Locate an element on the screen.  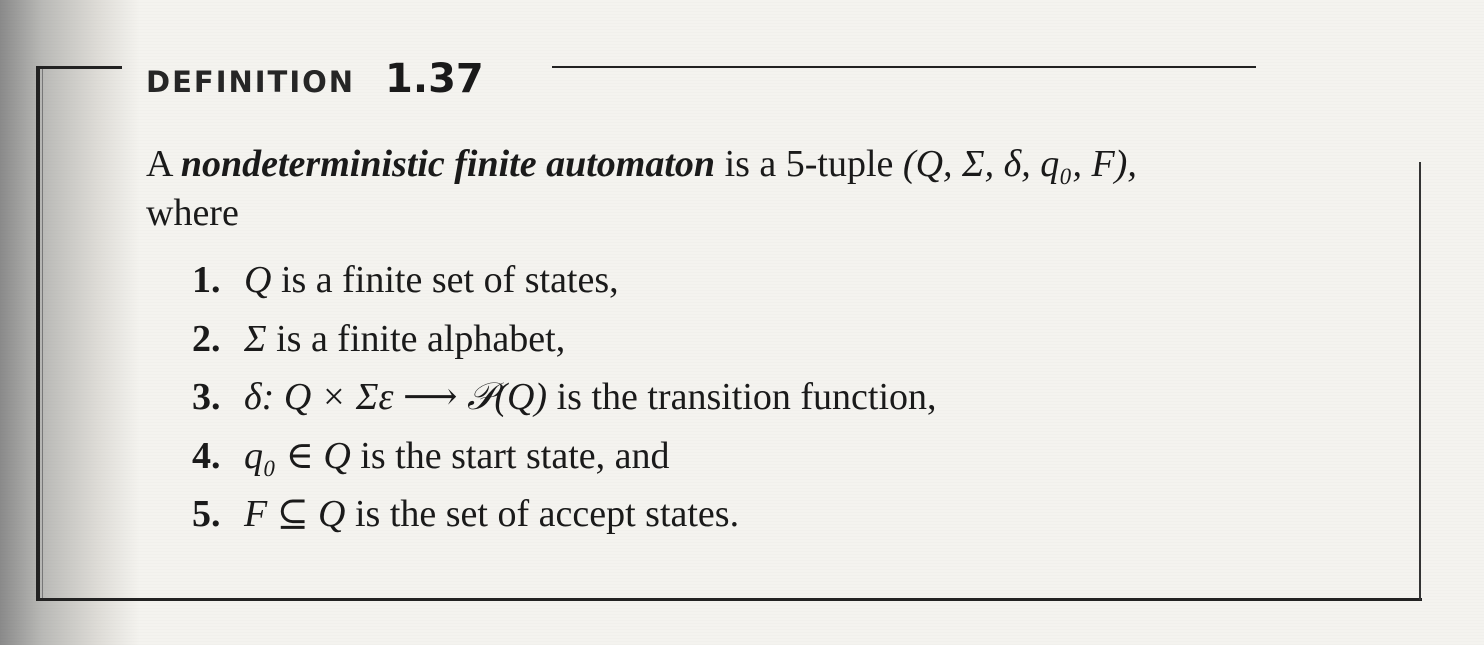
list-item: 2. Σ is a finite alphabet, is located at coordinates (564, 345).